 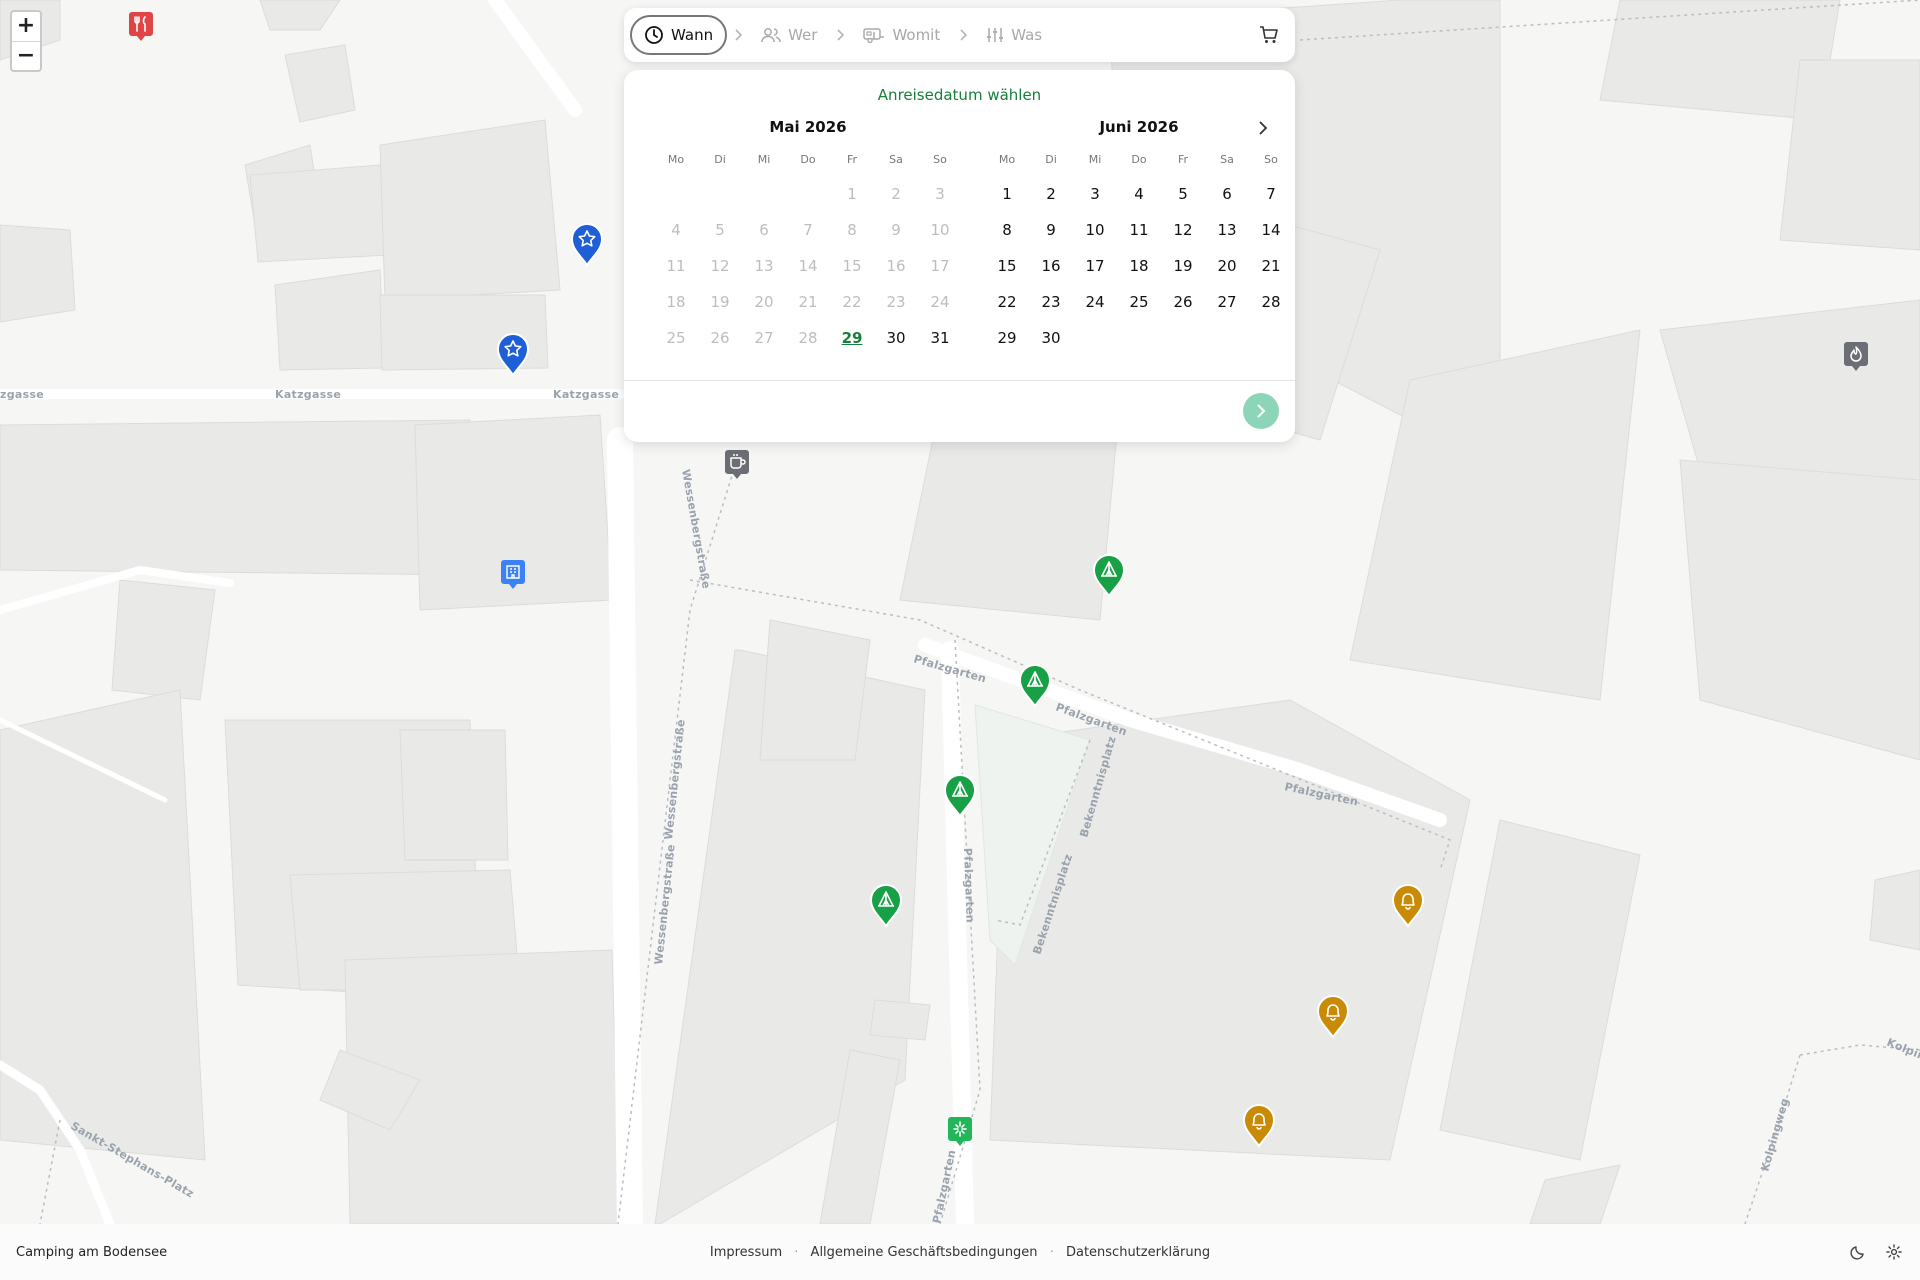 I want to click on theme-toggle-button, so click(x=1858, y=1252).